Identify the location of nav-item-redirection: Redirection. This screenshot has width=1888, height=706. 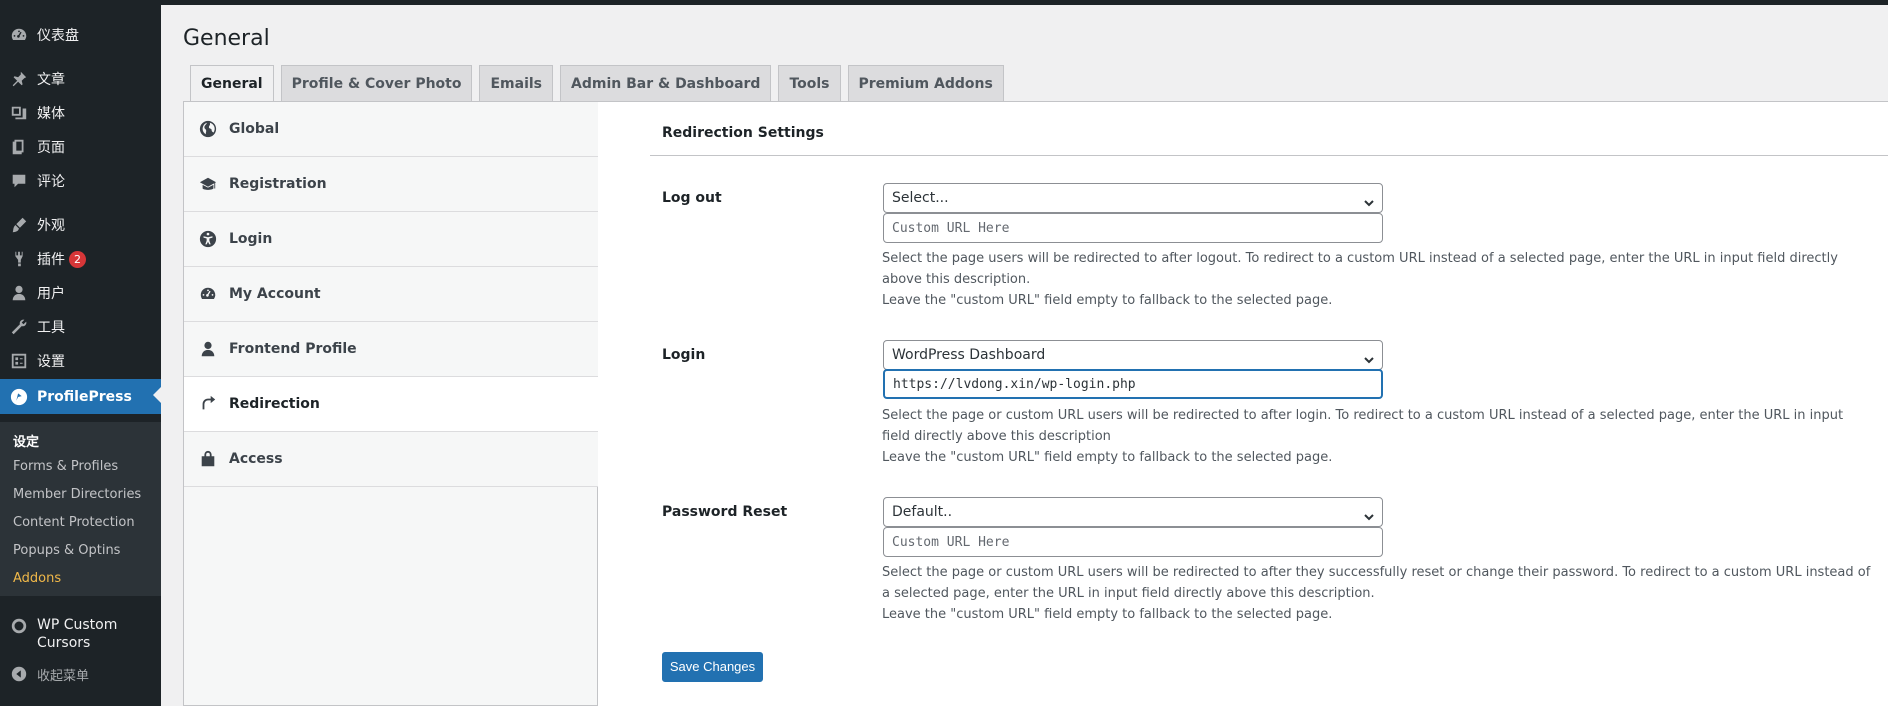
(391, 404).